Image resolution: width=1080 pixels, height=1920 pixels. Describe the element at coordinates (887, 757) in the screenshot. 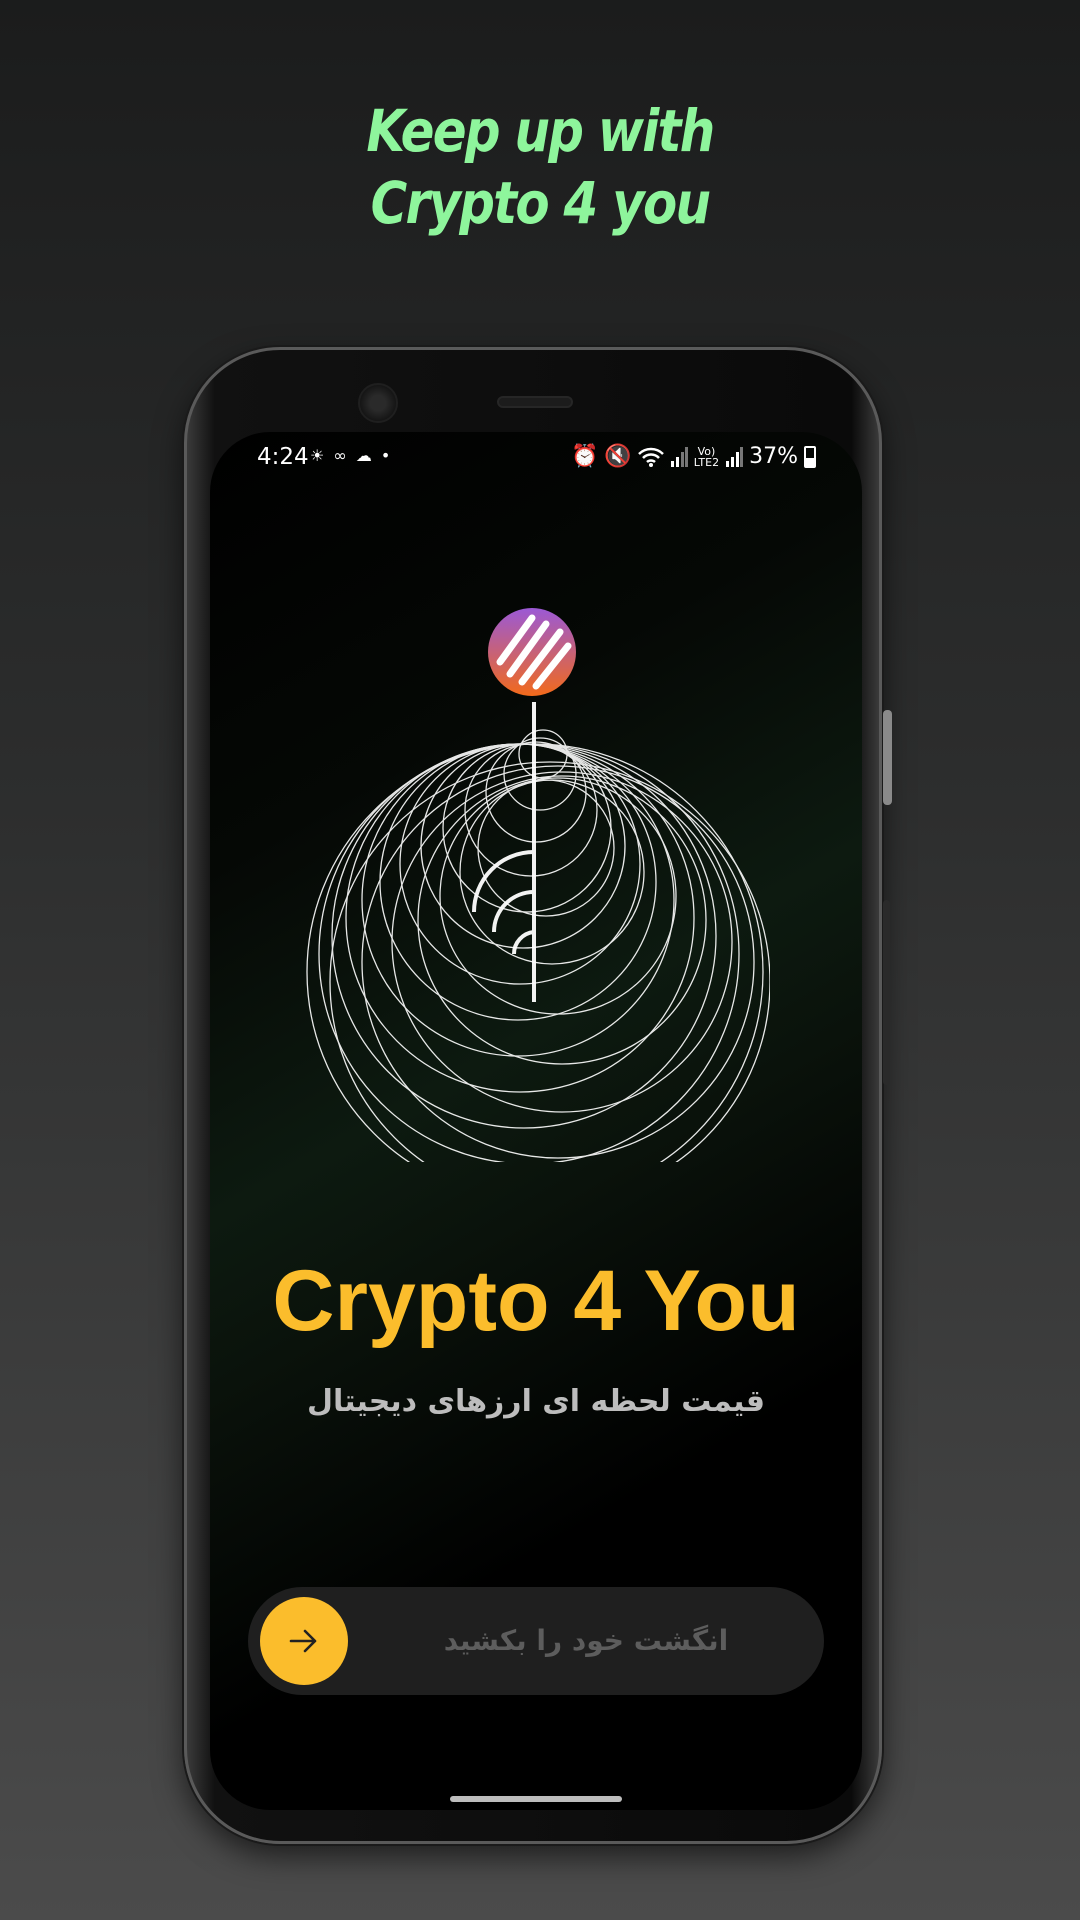

I see `power-button` at that location.